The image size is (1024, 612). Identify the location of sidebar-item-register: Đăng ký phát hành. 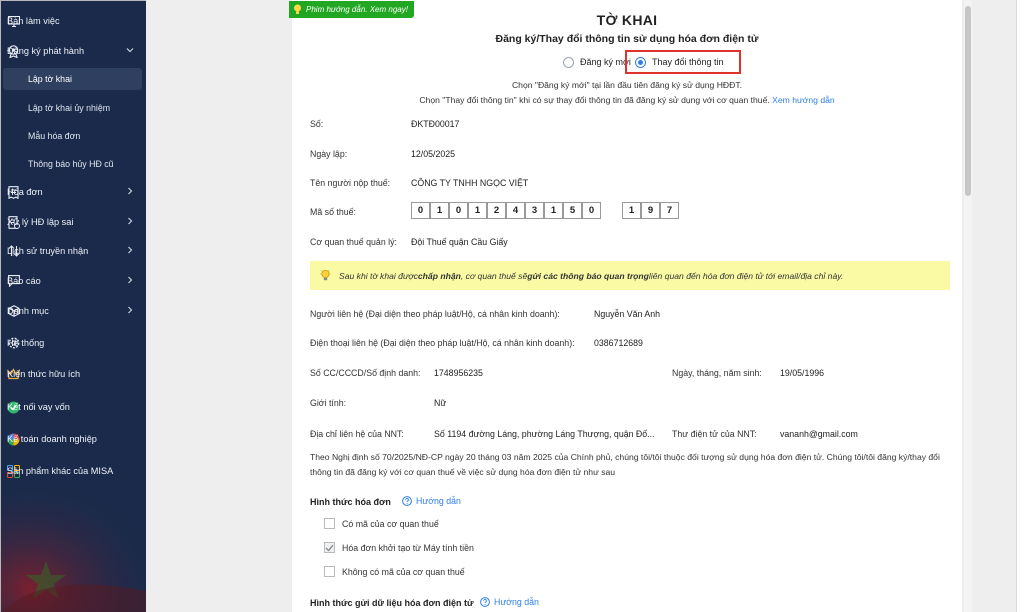
(73, 51).